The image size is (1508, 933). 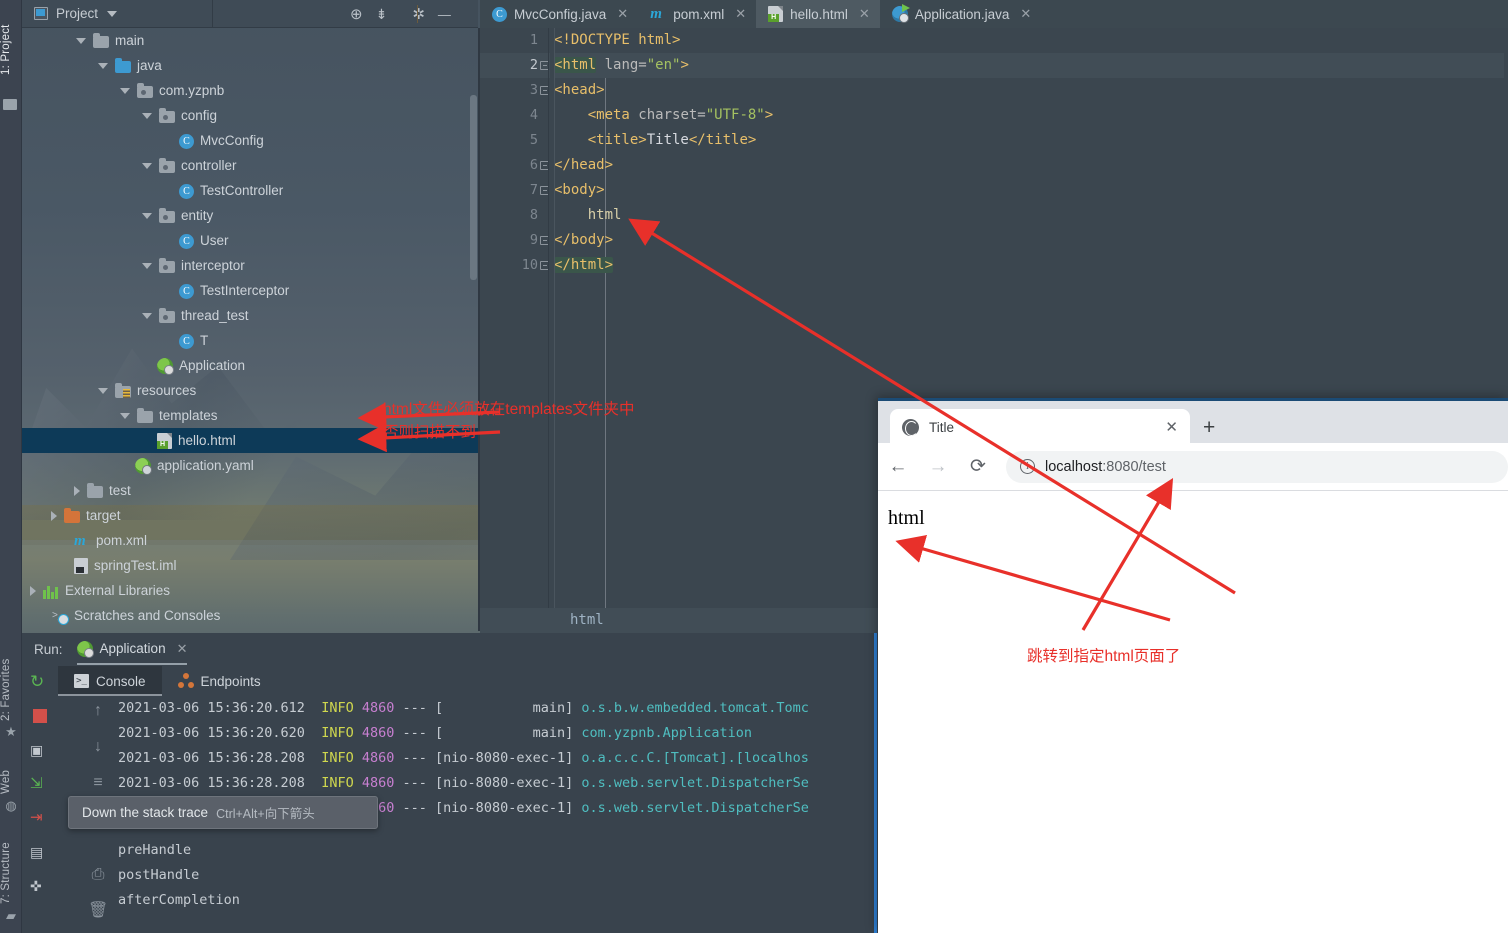 What do you see at coordinates (250, 265) in the screenshot?
I see `tree-node-interceptor: interceptor` at bounding box center [250, 265].